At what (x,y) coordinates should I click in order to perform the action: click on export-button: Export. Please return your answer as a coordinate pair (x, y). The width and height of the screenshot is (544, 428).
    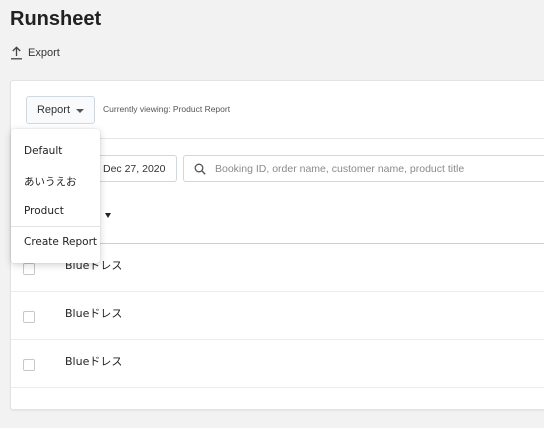
    Looking at the image, I should click on (35, 53).